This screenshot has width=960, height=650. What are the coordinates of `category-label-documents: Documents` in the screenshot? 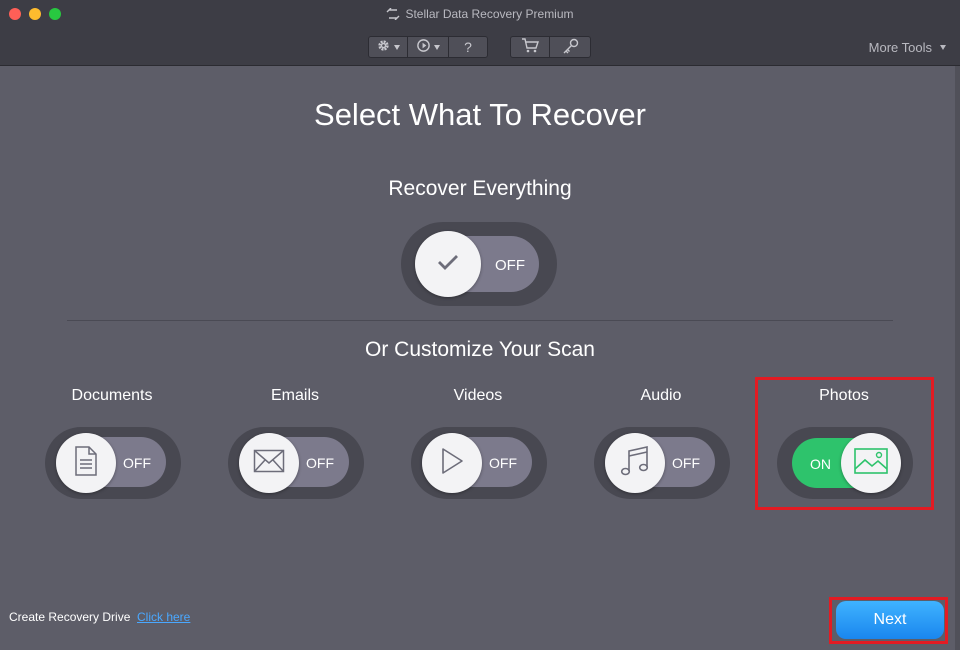 It's located at (112, 395).